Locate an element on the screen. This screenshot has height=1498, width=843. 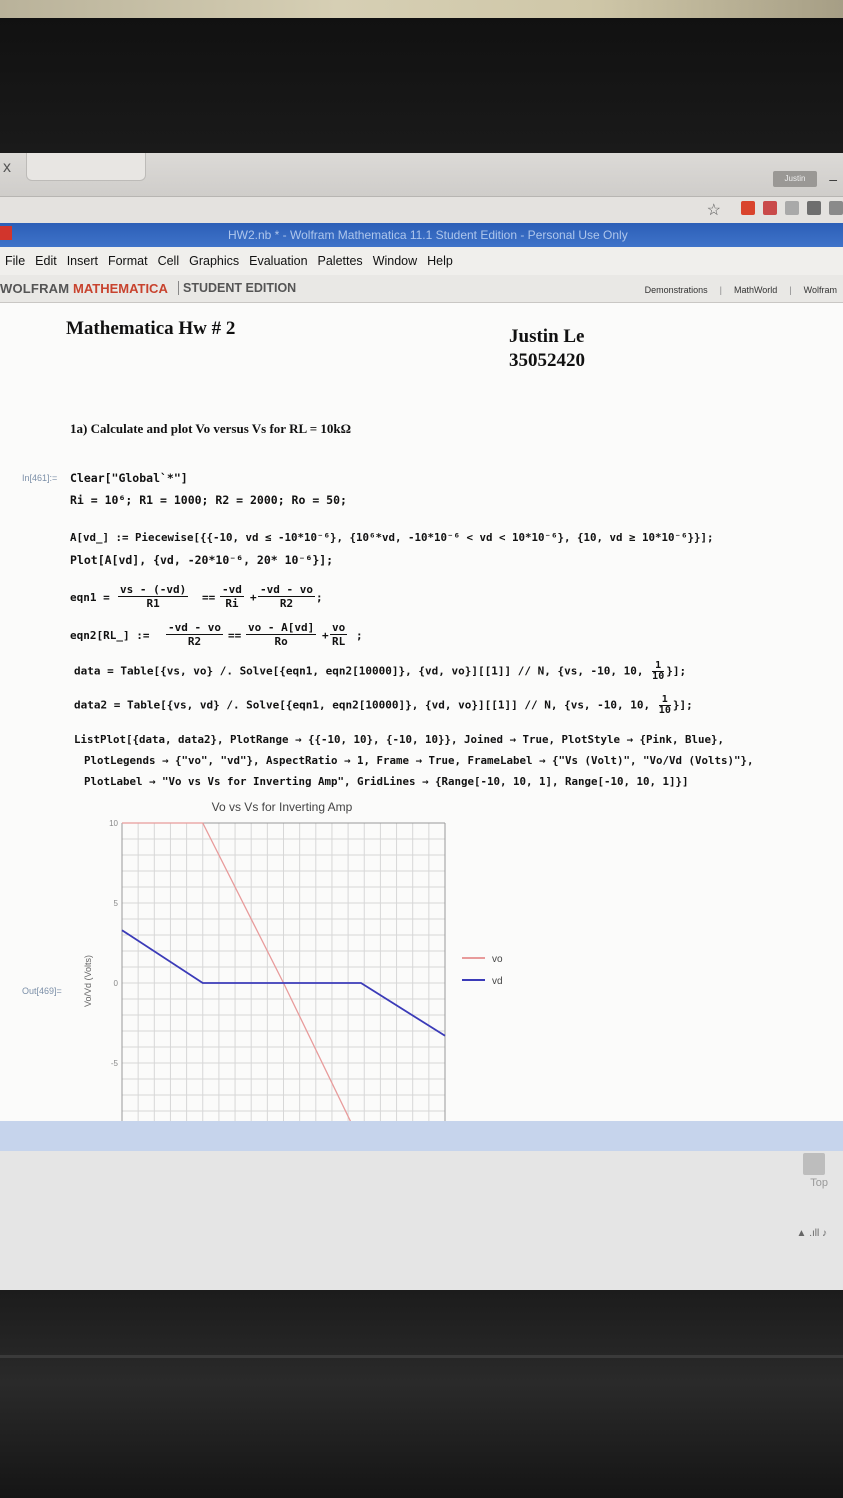
menu-evaluation: Evaluation is located at coordinates (278, 261).